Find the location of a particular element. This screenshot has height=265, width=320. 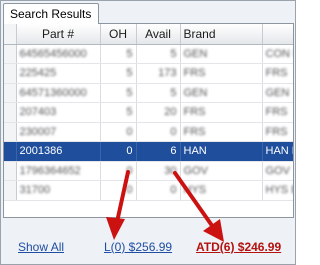

cell-brand: HYS is located at coordinates (221, 190).